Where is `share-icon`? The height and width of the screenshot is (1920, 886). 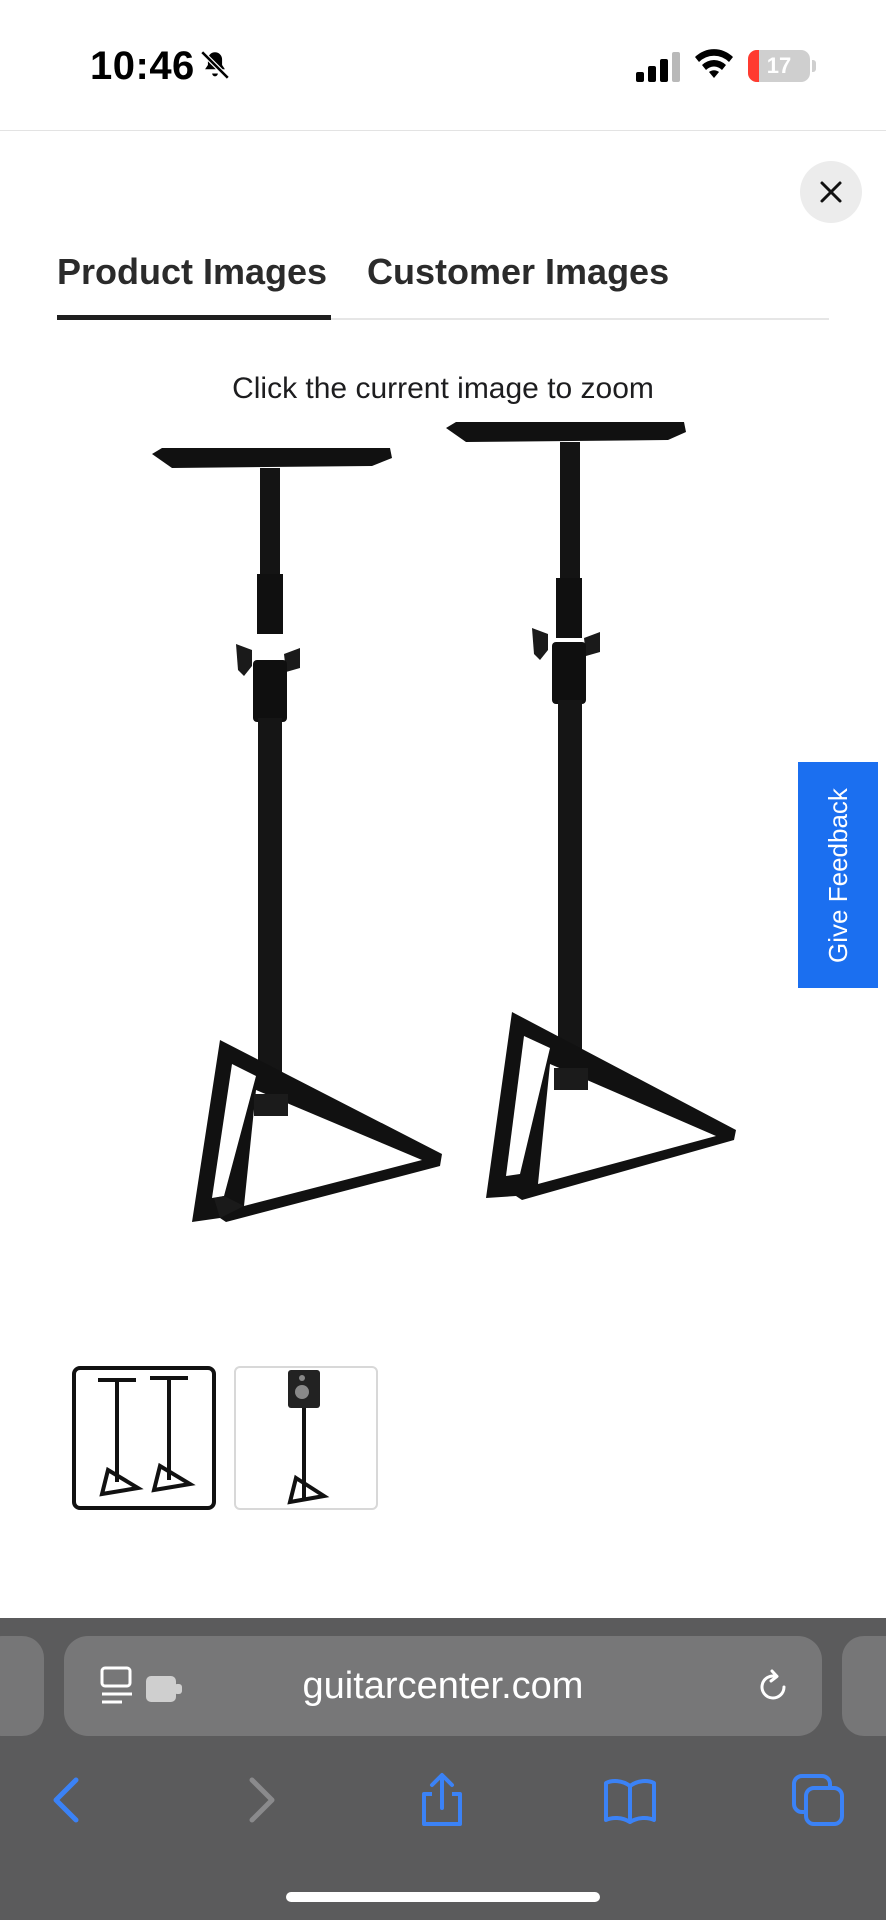 share-icon is located at coordinates (442, 1800).